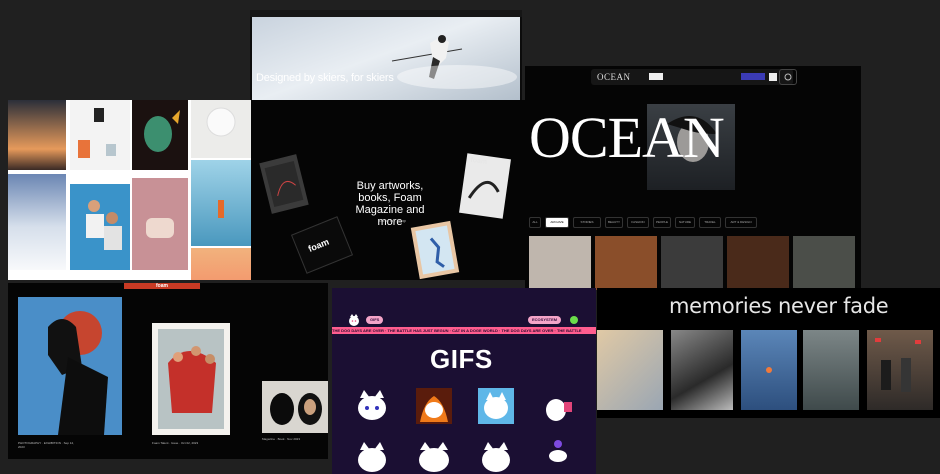  What do you see at coordinates (386, 13) in the screenshot?
I see `browser-bar` at bounding box center [386, 13].